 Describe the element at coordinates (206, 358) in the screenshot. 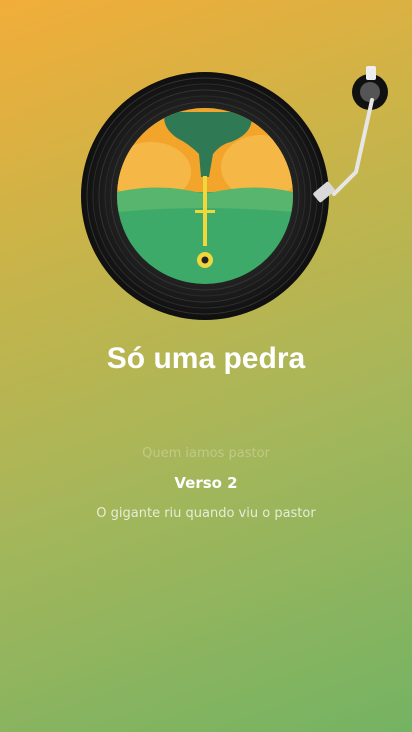

I see `song-title: Só uma pedra` at that location.